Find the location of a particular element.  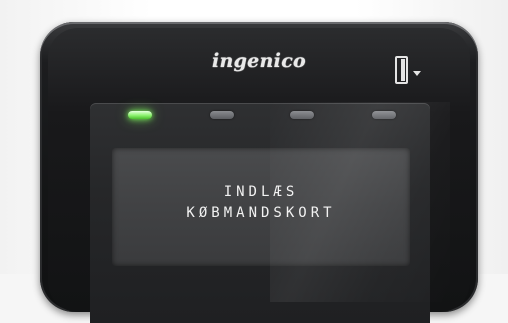

card-slot-icon is located at coordinates (408, 70).